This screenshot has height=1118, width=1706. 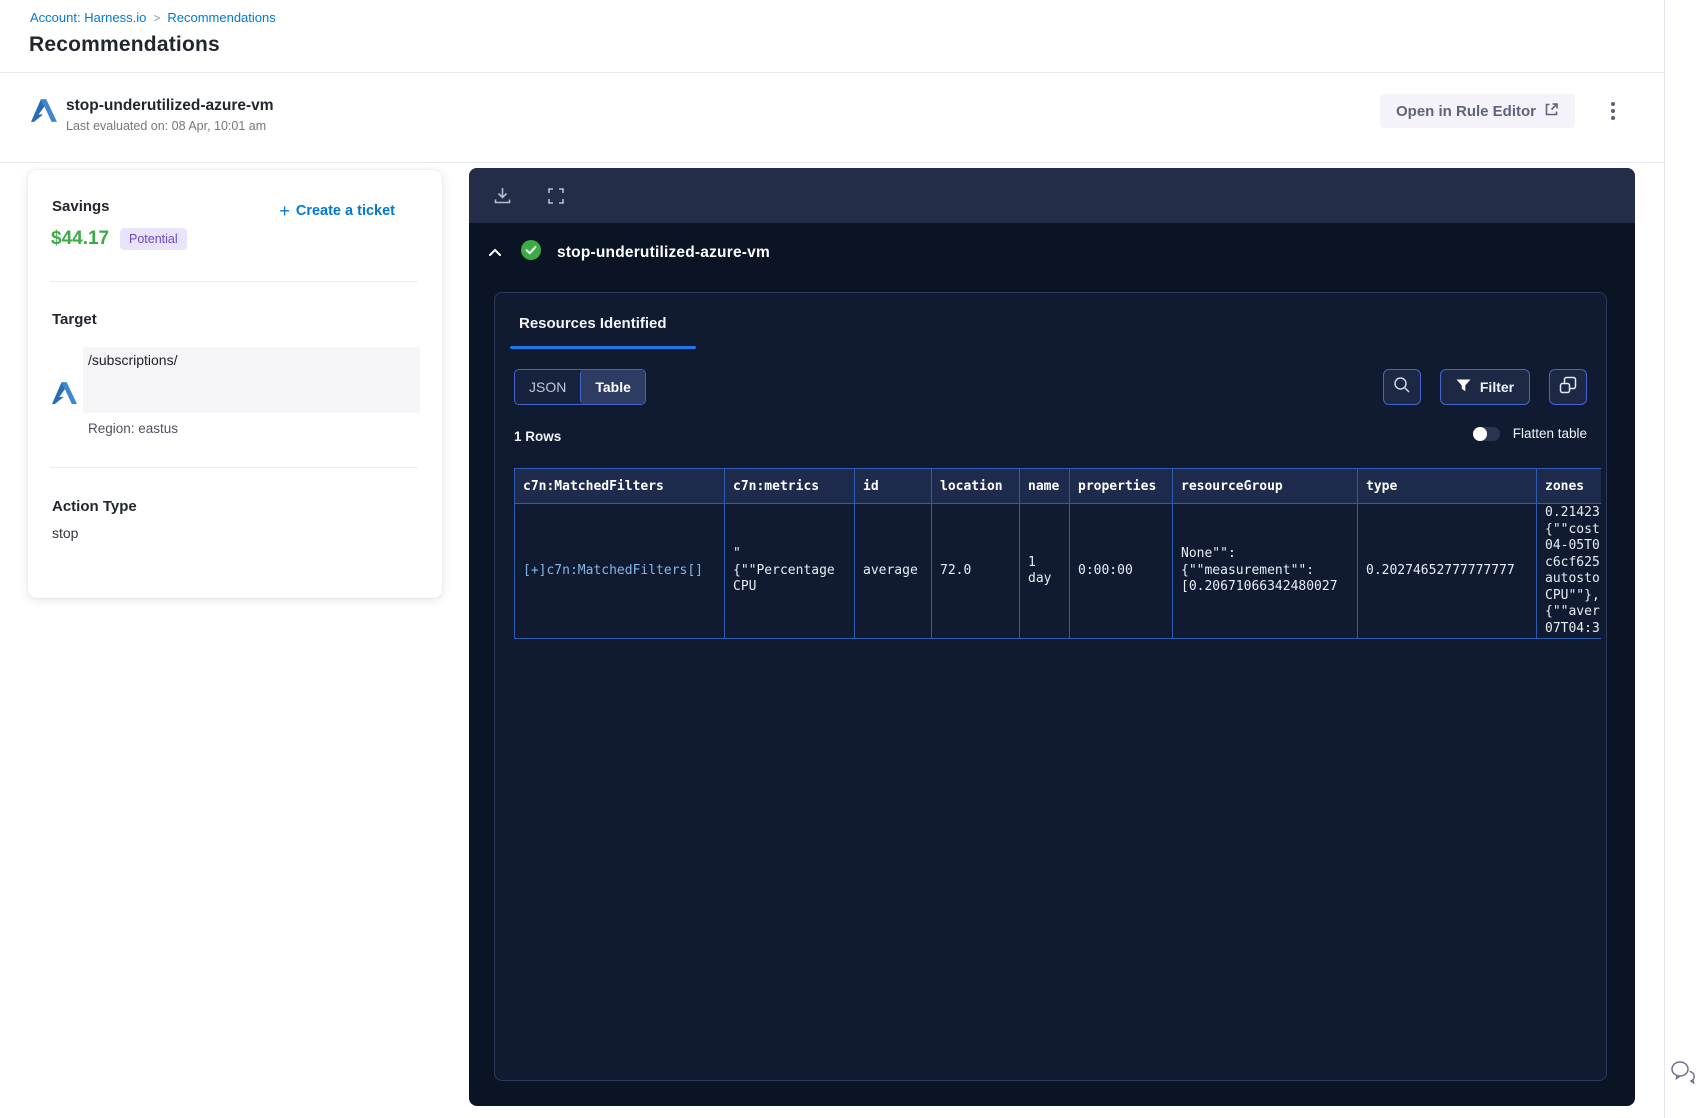 I want to click on fullscreen-icon, so click(x=556, y=196).